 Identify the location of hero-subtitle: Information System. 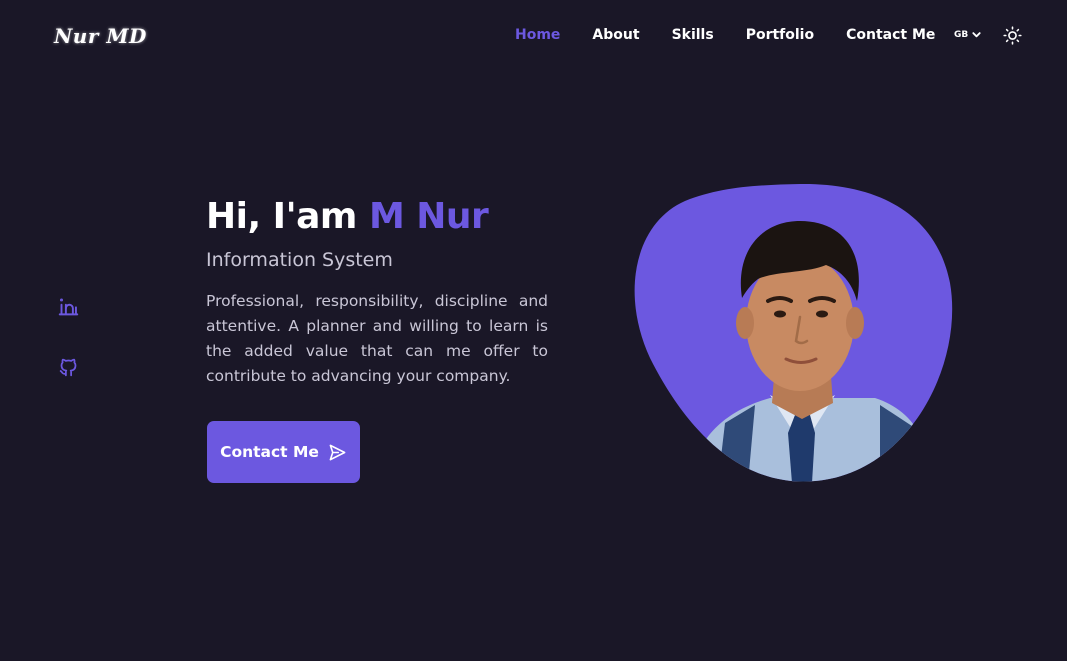
(299, 260).